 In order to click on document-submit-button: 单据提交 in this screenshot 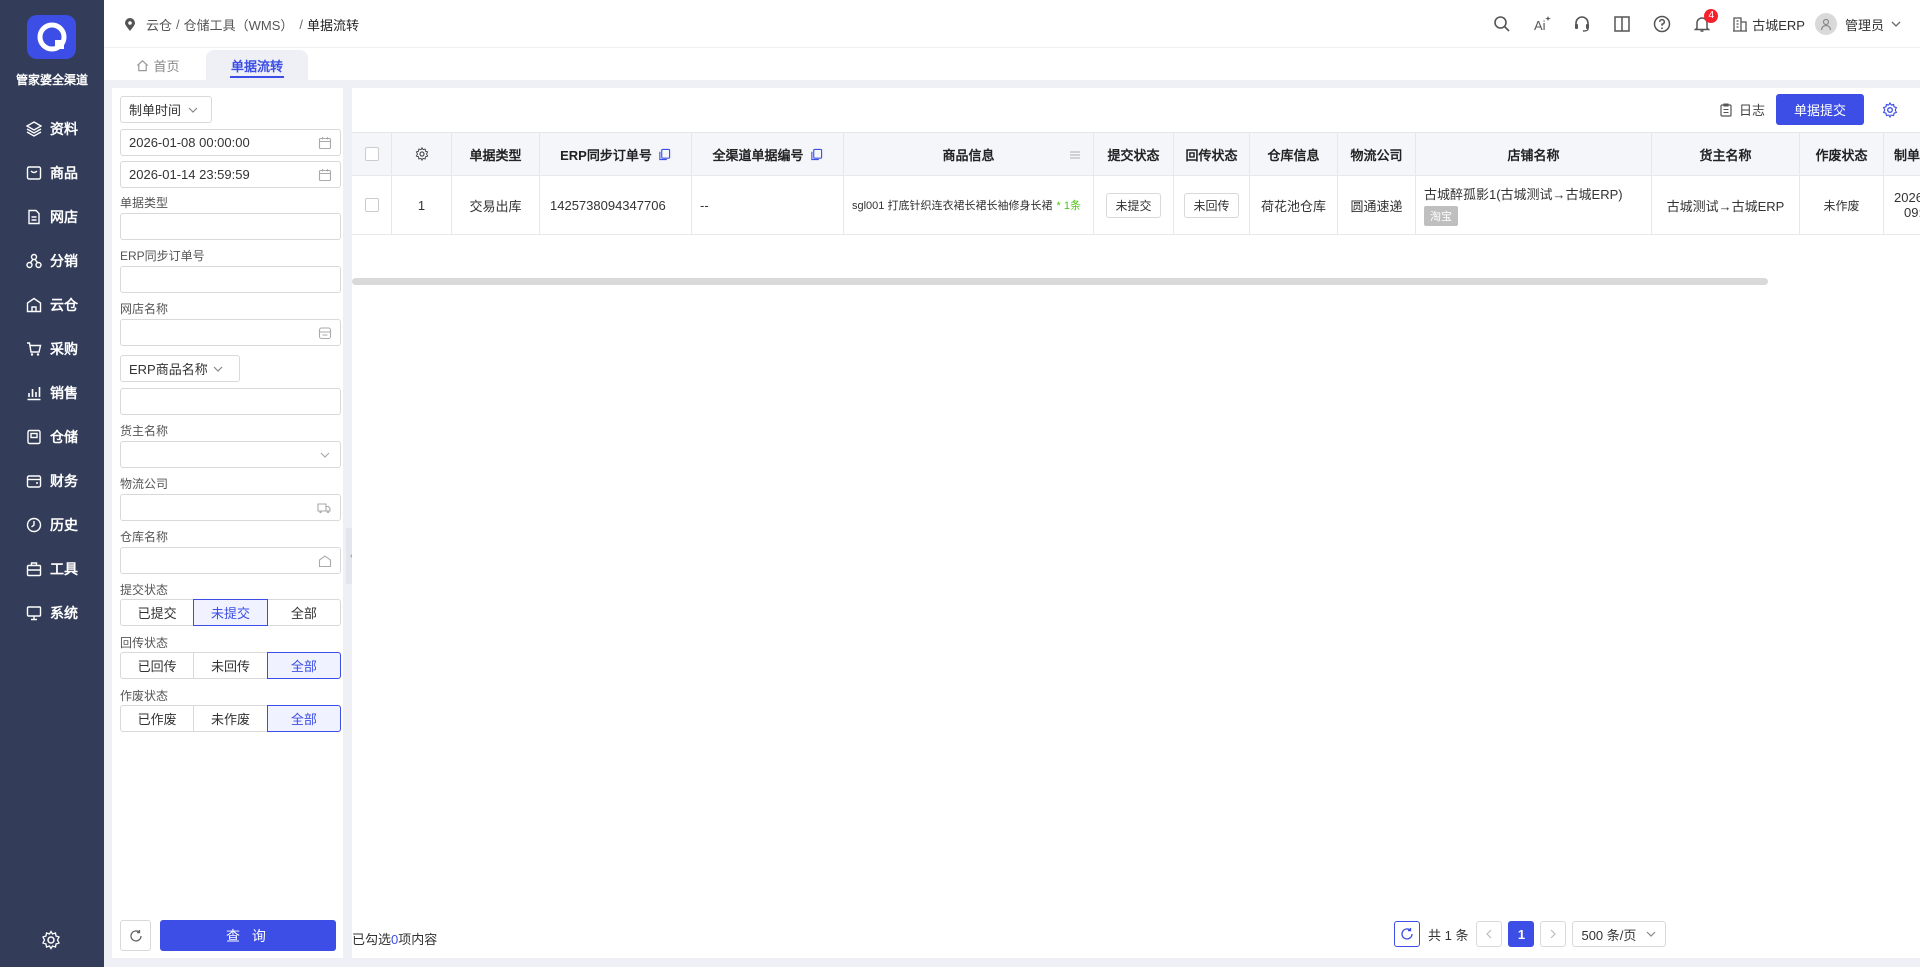, I will do `click(1820, 109)`.